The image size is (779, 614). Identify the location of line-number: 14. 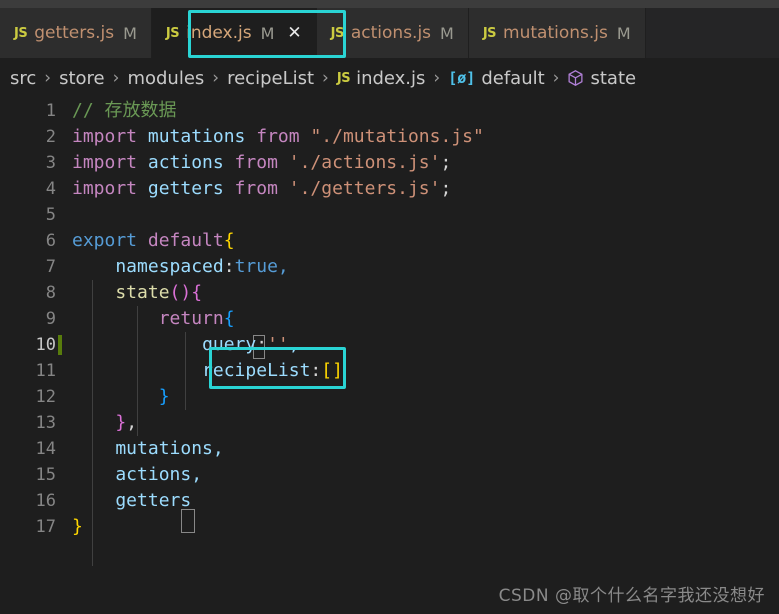
(45, 449).